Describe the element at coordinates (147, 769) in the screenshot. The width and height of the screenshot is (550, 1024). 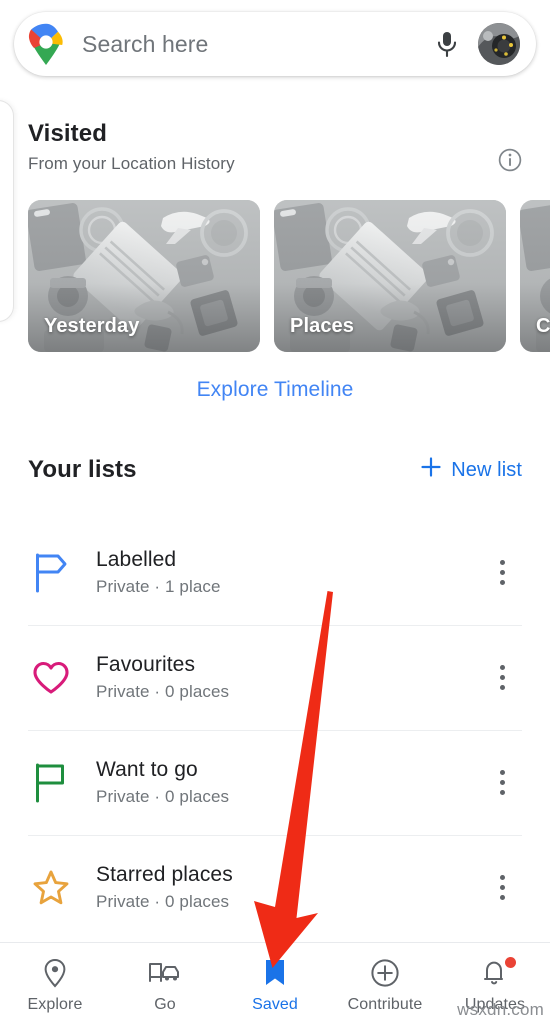
I see `list-item-name: Want to go` at that location.